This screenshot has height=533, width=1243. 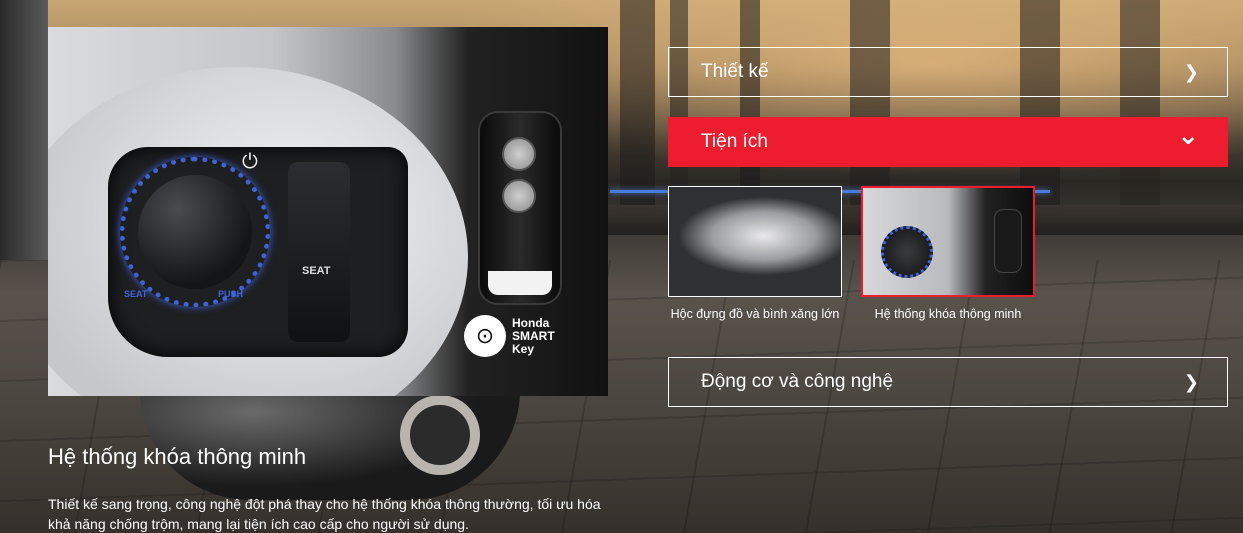 I want to click on honda-smart-key-brand: ⊙ Honda SMART Key, so click(x=509, y=336).